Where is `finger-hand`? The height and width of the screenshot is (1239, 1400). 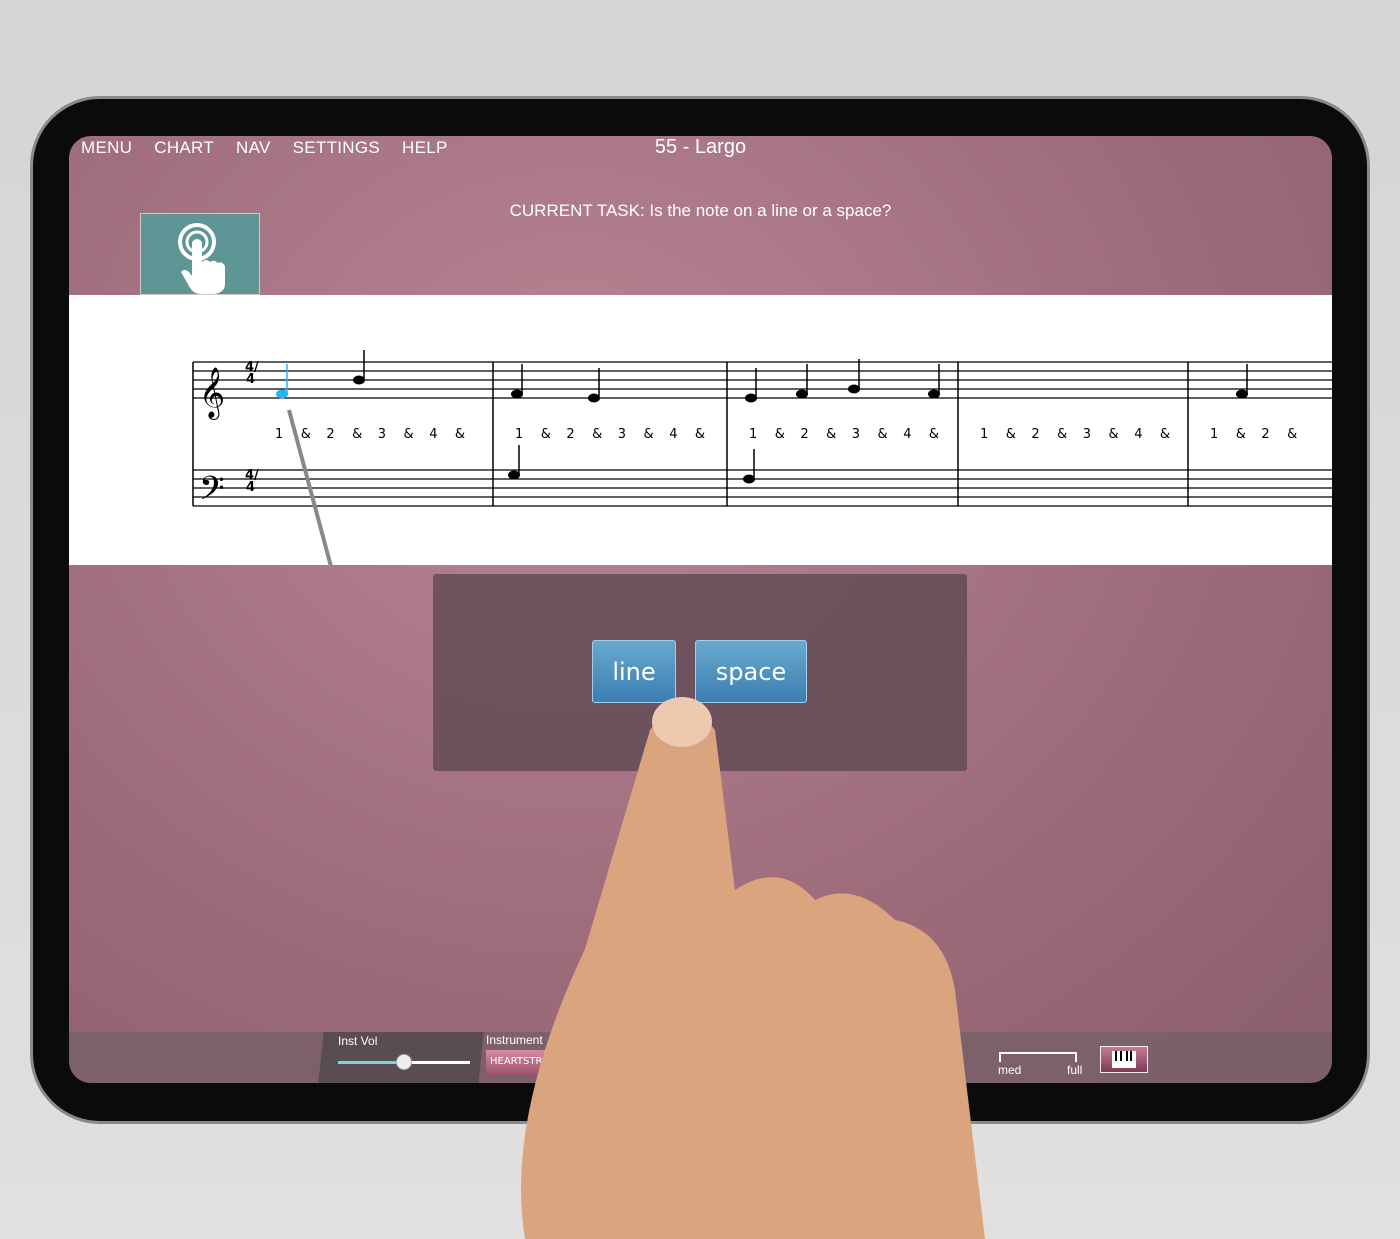 finger-hand is located at coordinates (753, 968).